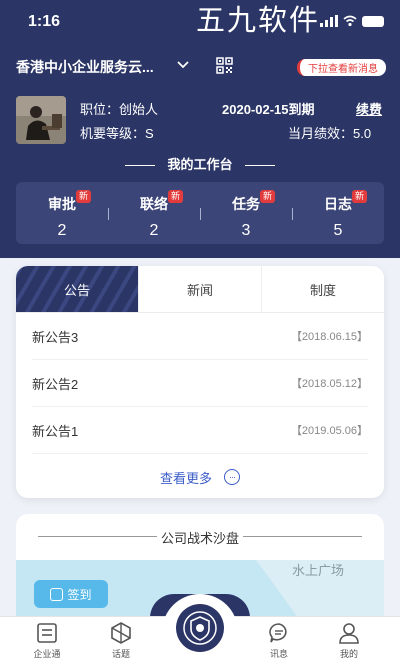 Image resolution: width=400 pixels, height=666 pixels. Describe the element at coordinates (140, 166) in the screenshot. I see `divider-left` at that location.